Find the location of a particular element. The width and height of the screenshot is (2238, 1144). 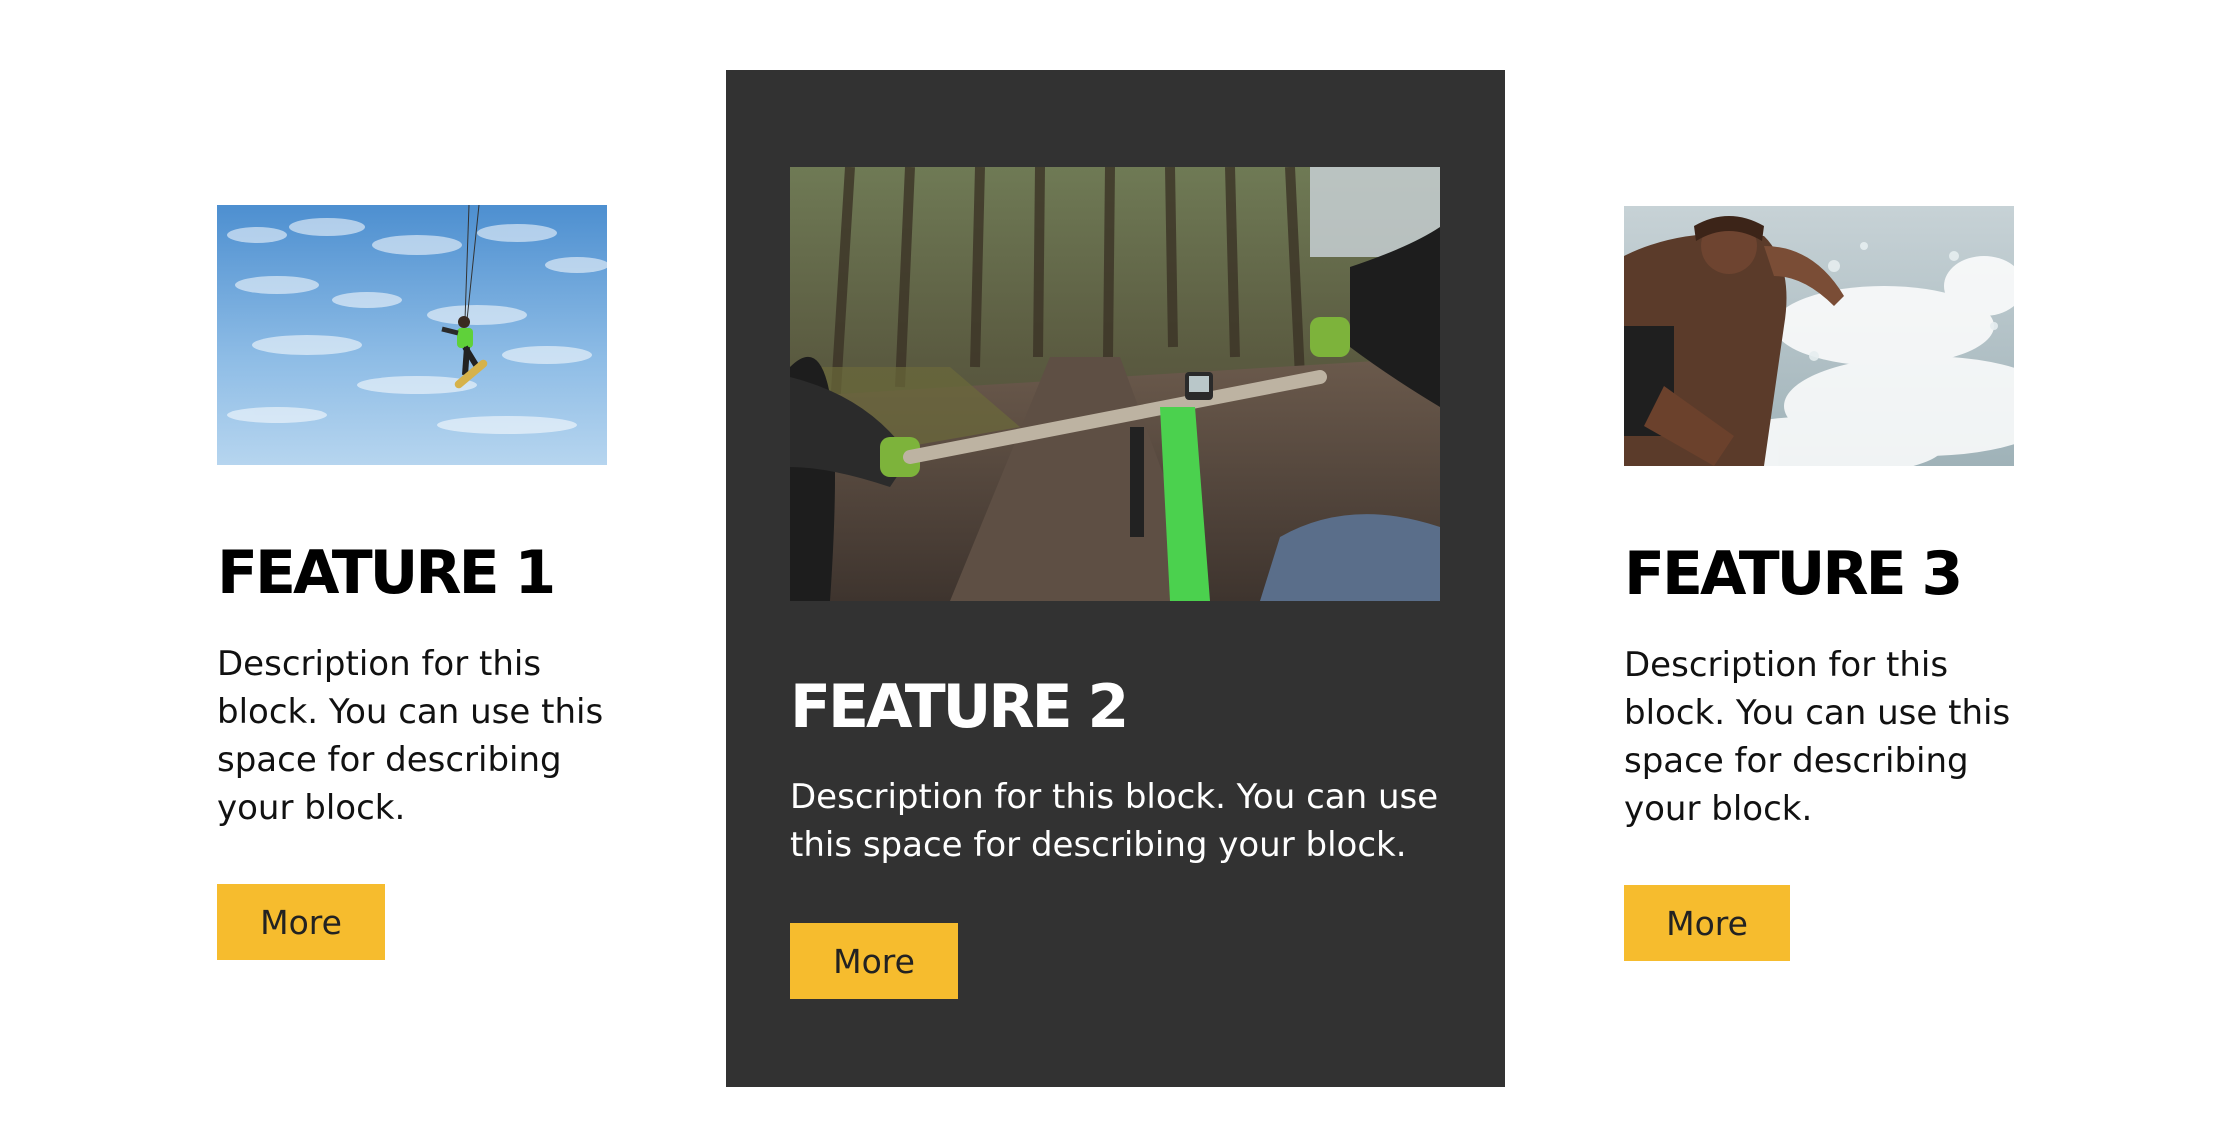

feature-title: FEATURE 2 is located at coordinates (959, 707).